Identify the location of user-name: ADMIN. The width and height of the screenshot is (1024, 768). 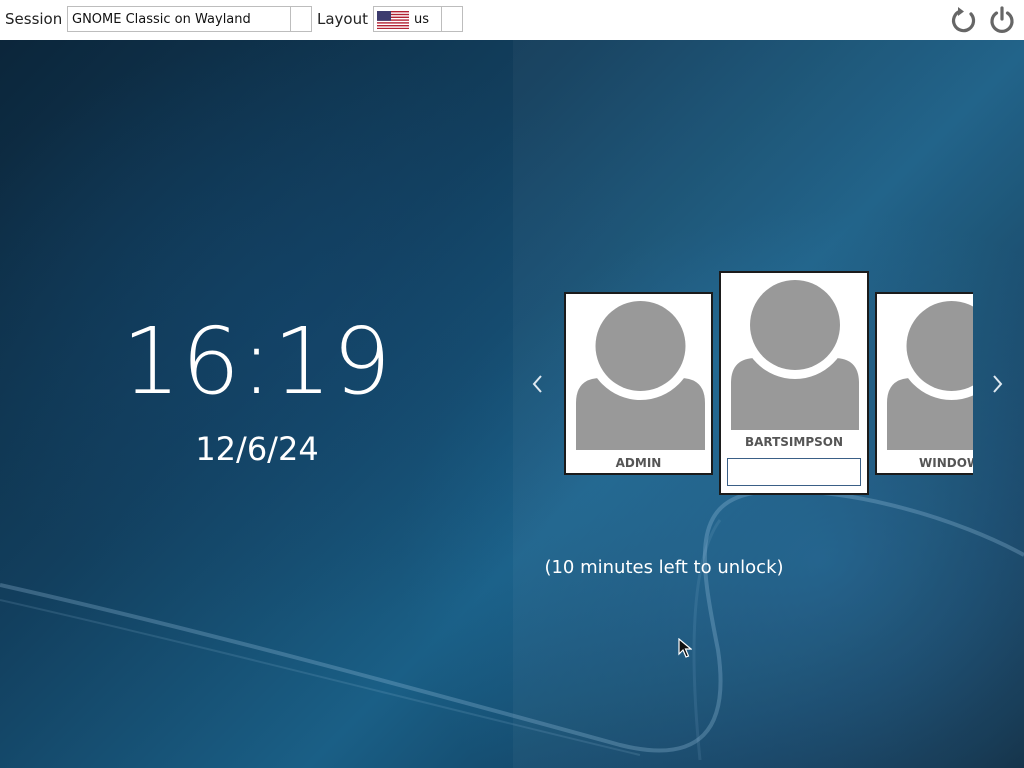
(638, 463).